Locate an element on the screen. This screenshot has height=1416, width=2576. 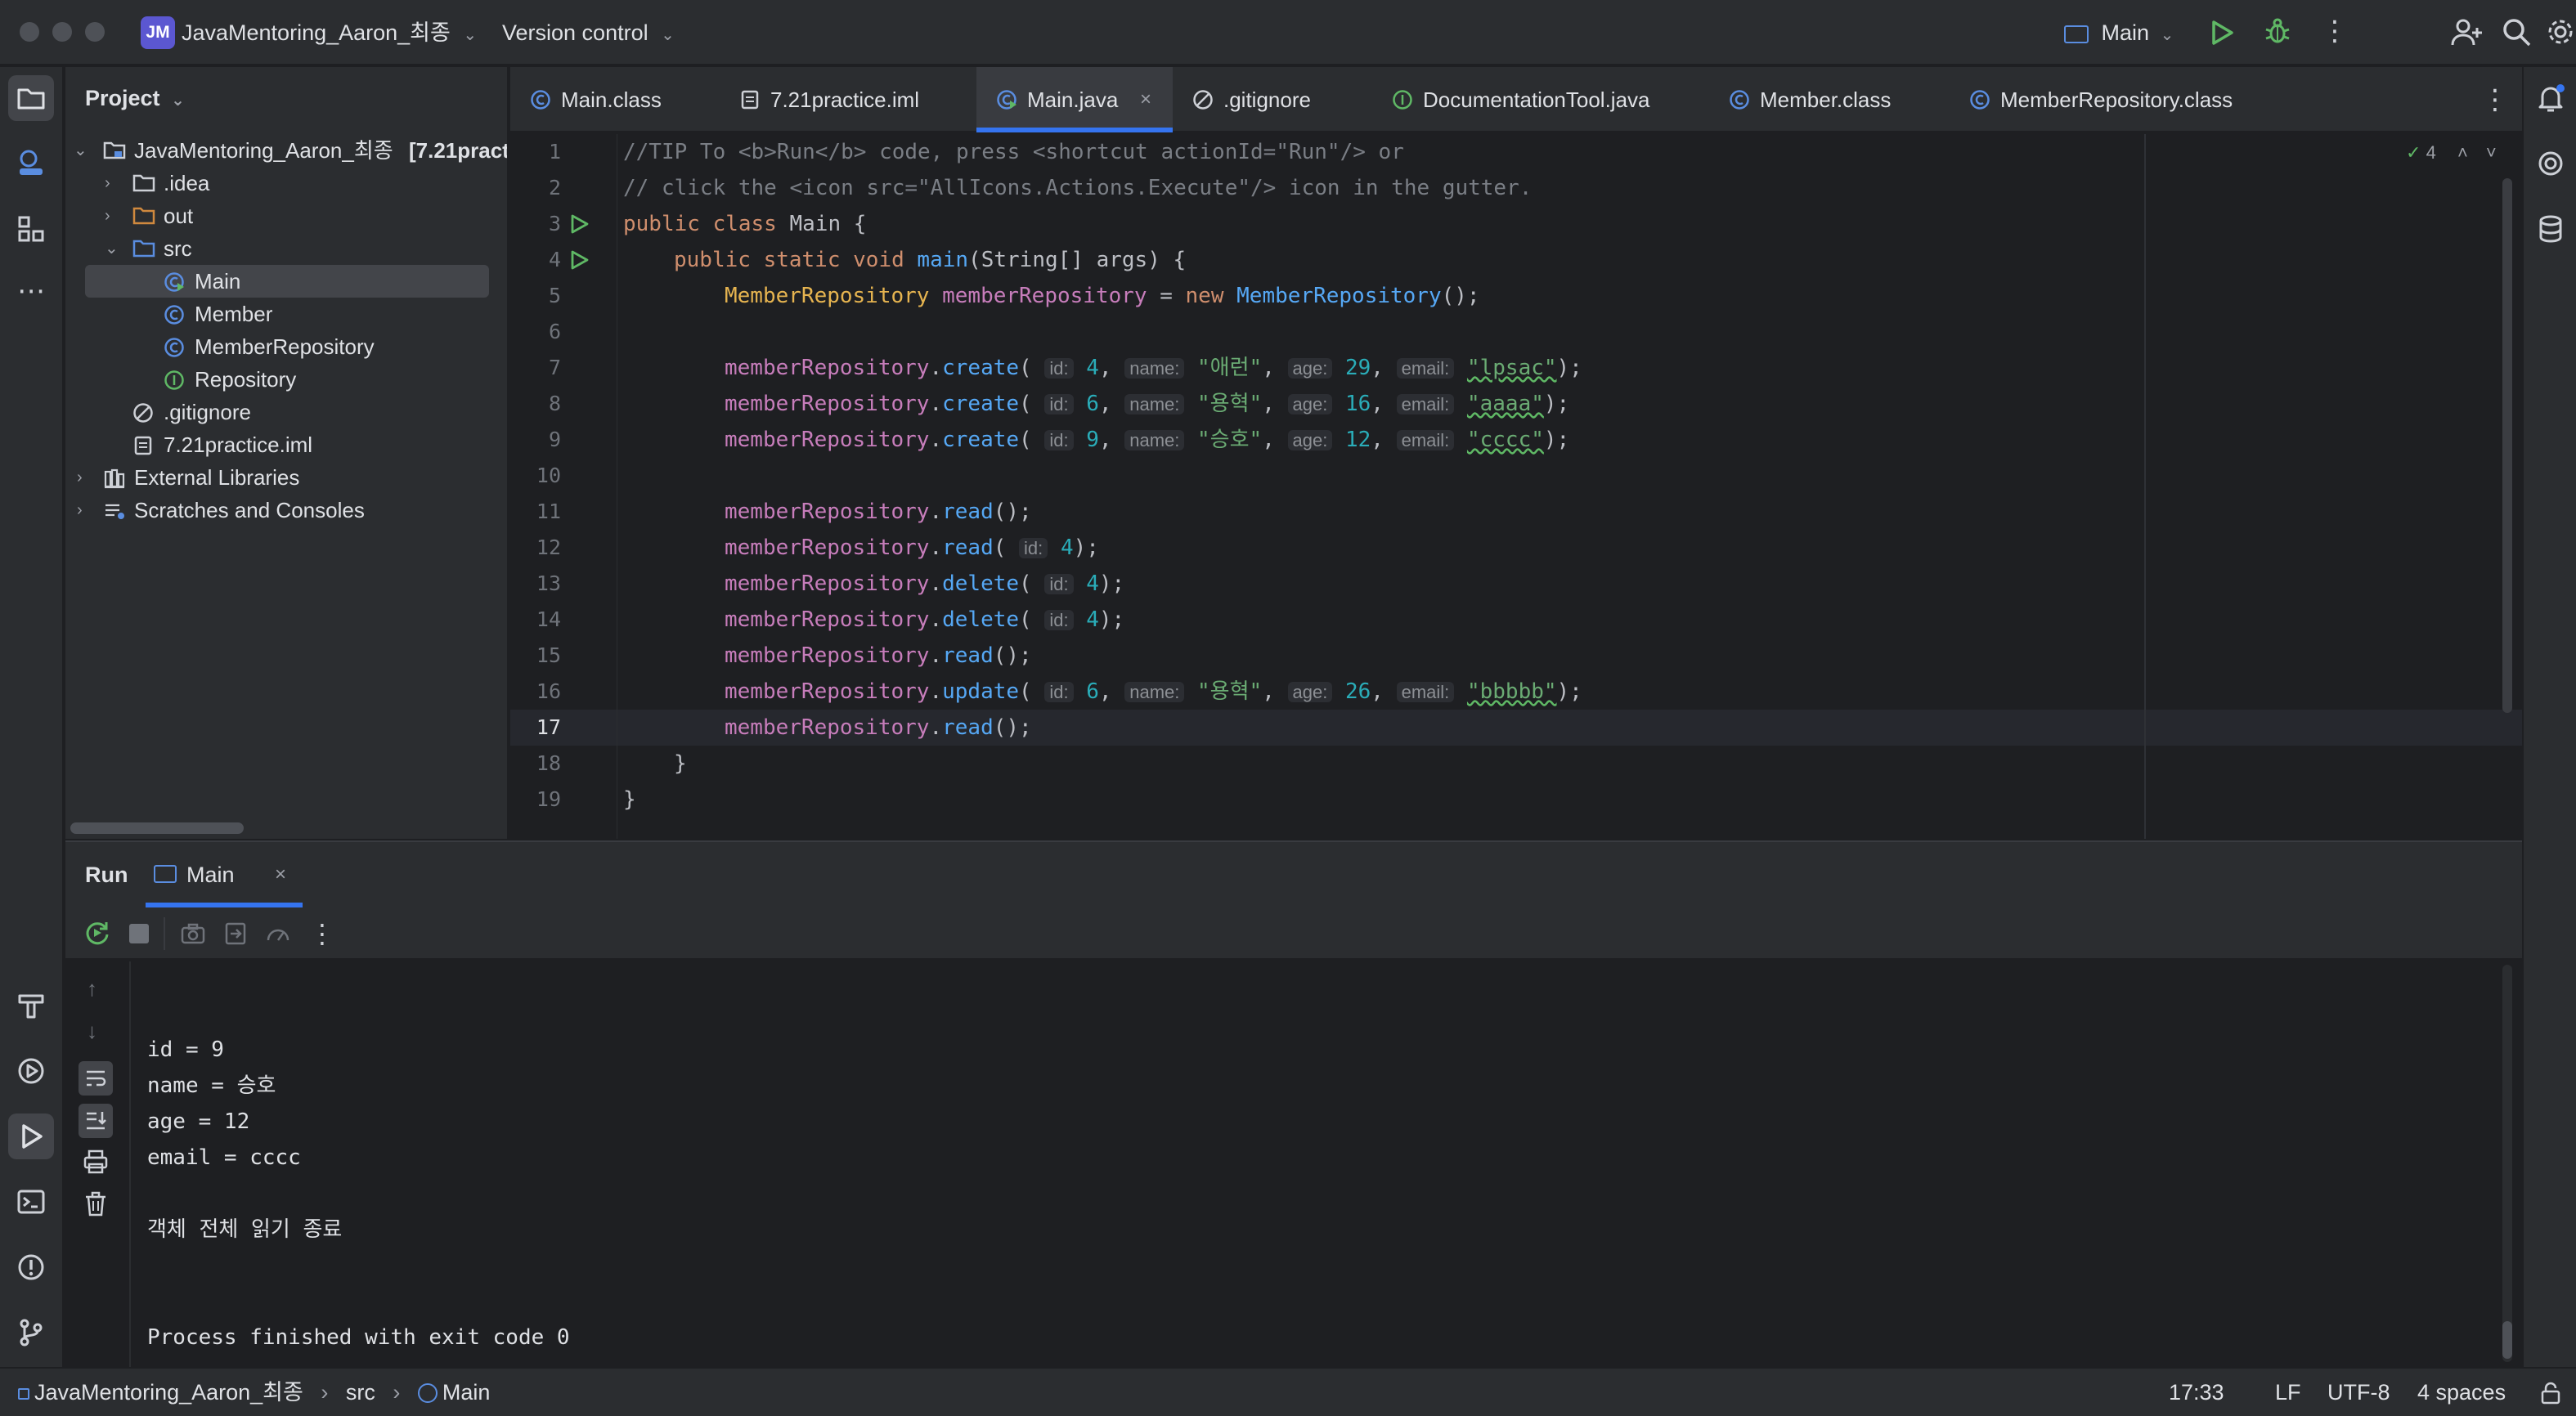
project-view-dropdown: Project ⌄ is located at coordinates (135, 99).